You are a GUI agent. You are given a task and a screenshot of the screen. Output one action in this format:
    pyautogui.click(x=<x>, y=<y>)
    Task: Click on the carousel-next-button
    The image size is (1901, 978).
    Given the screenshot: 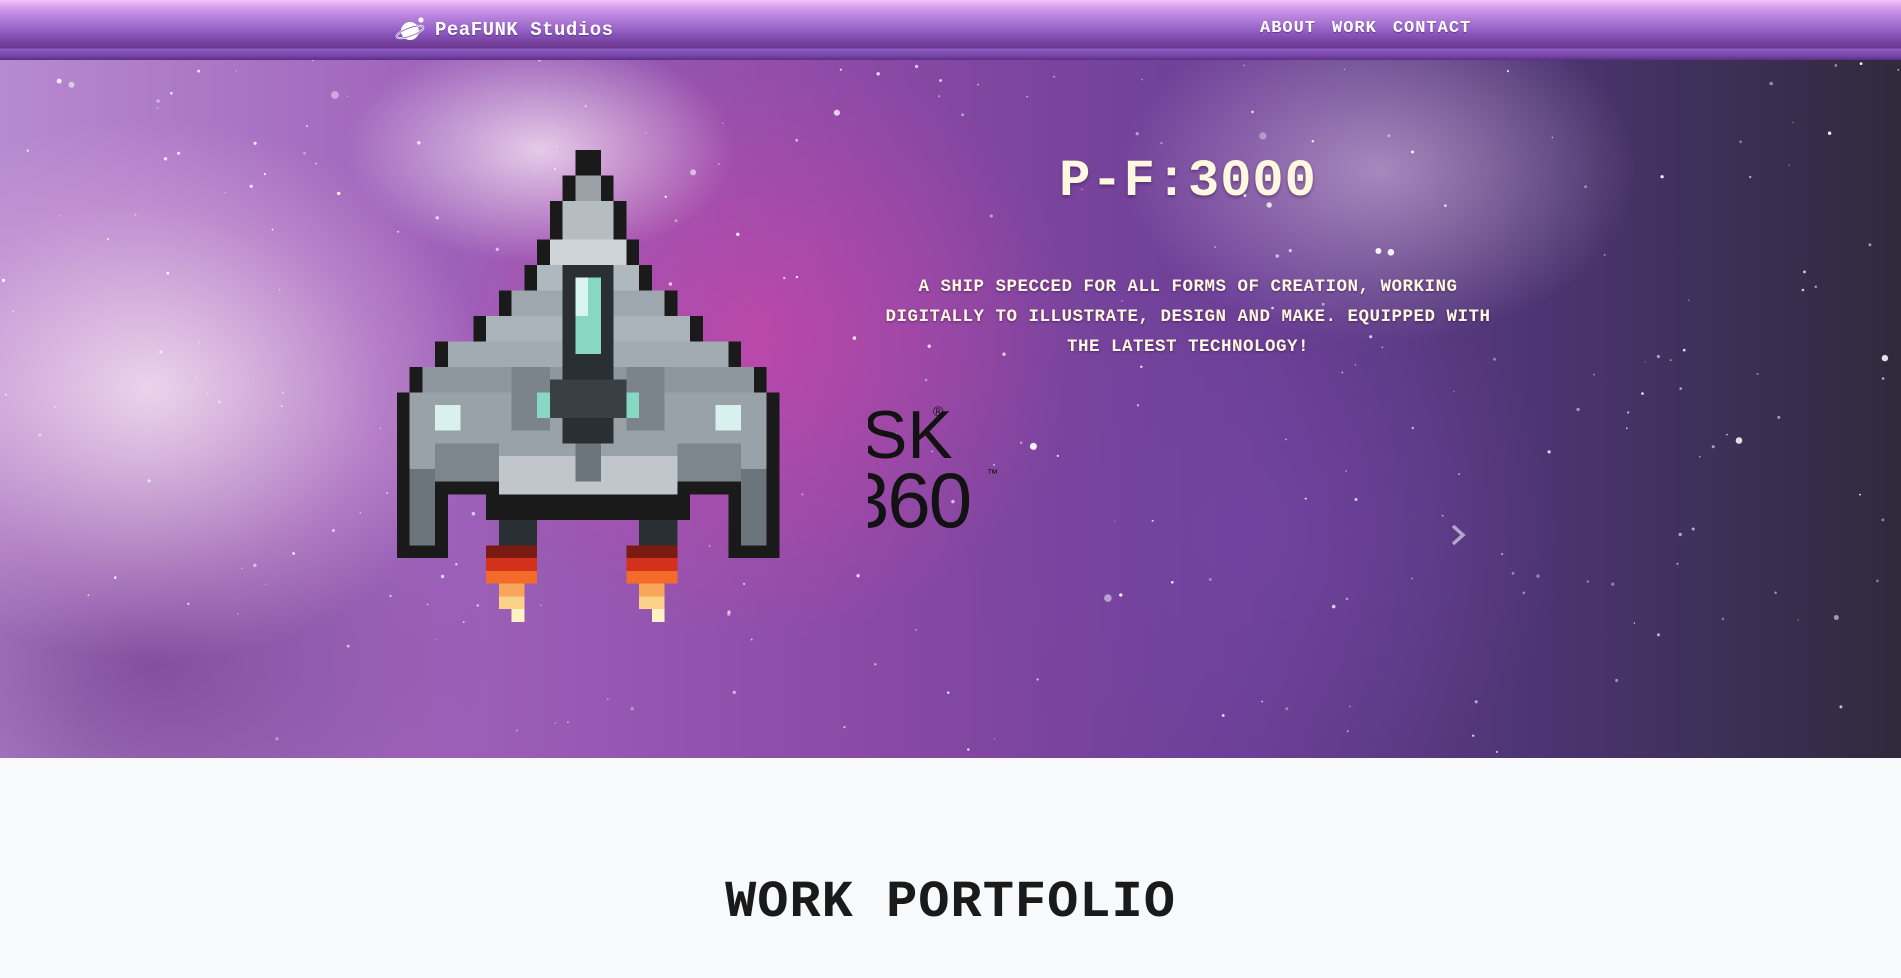 What is the action you would take?
    pyautogui.click(x=1458, y=535)
    